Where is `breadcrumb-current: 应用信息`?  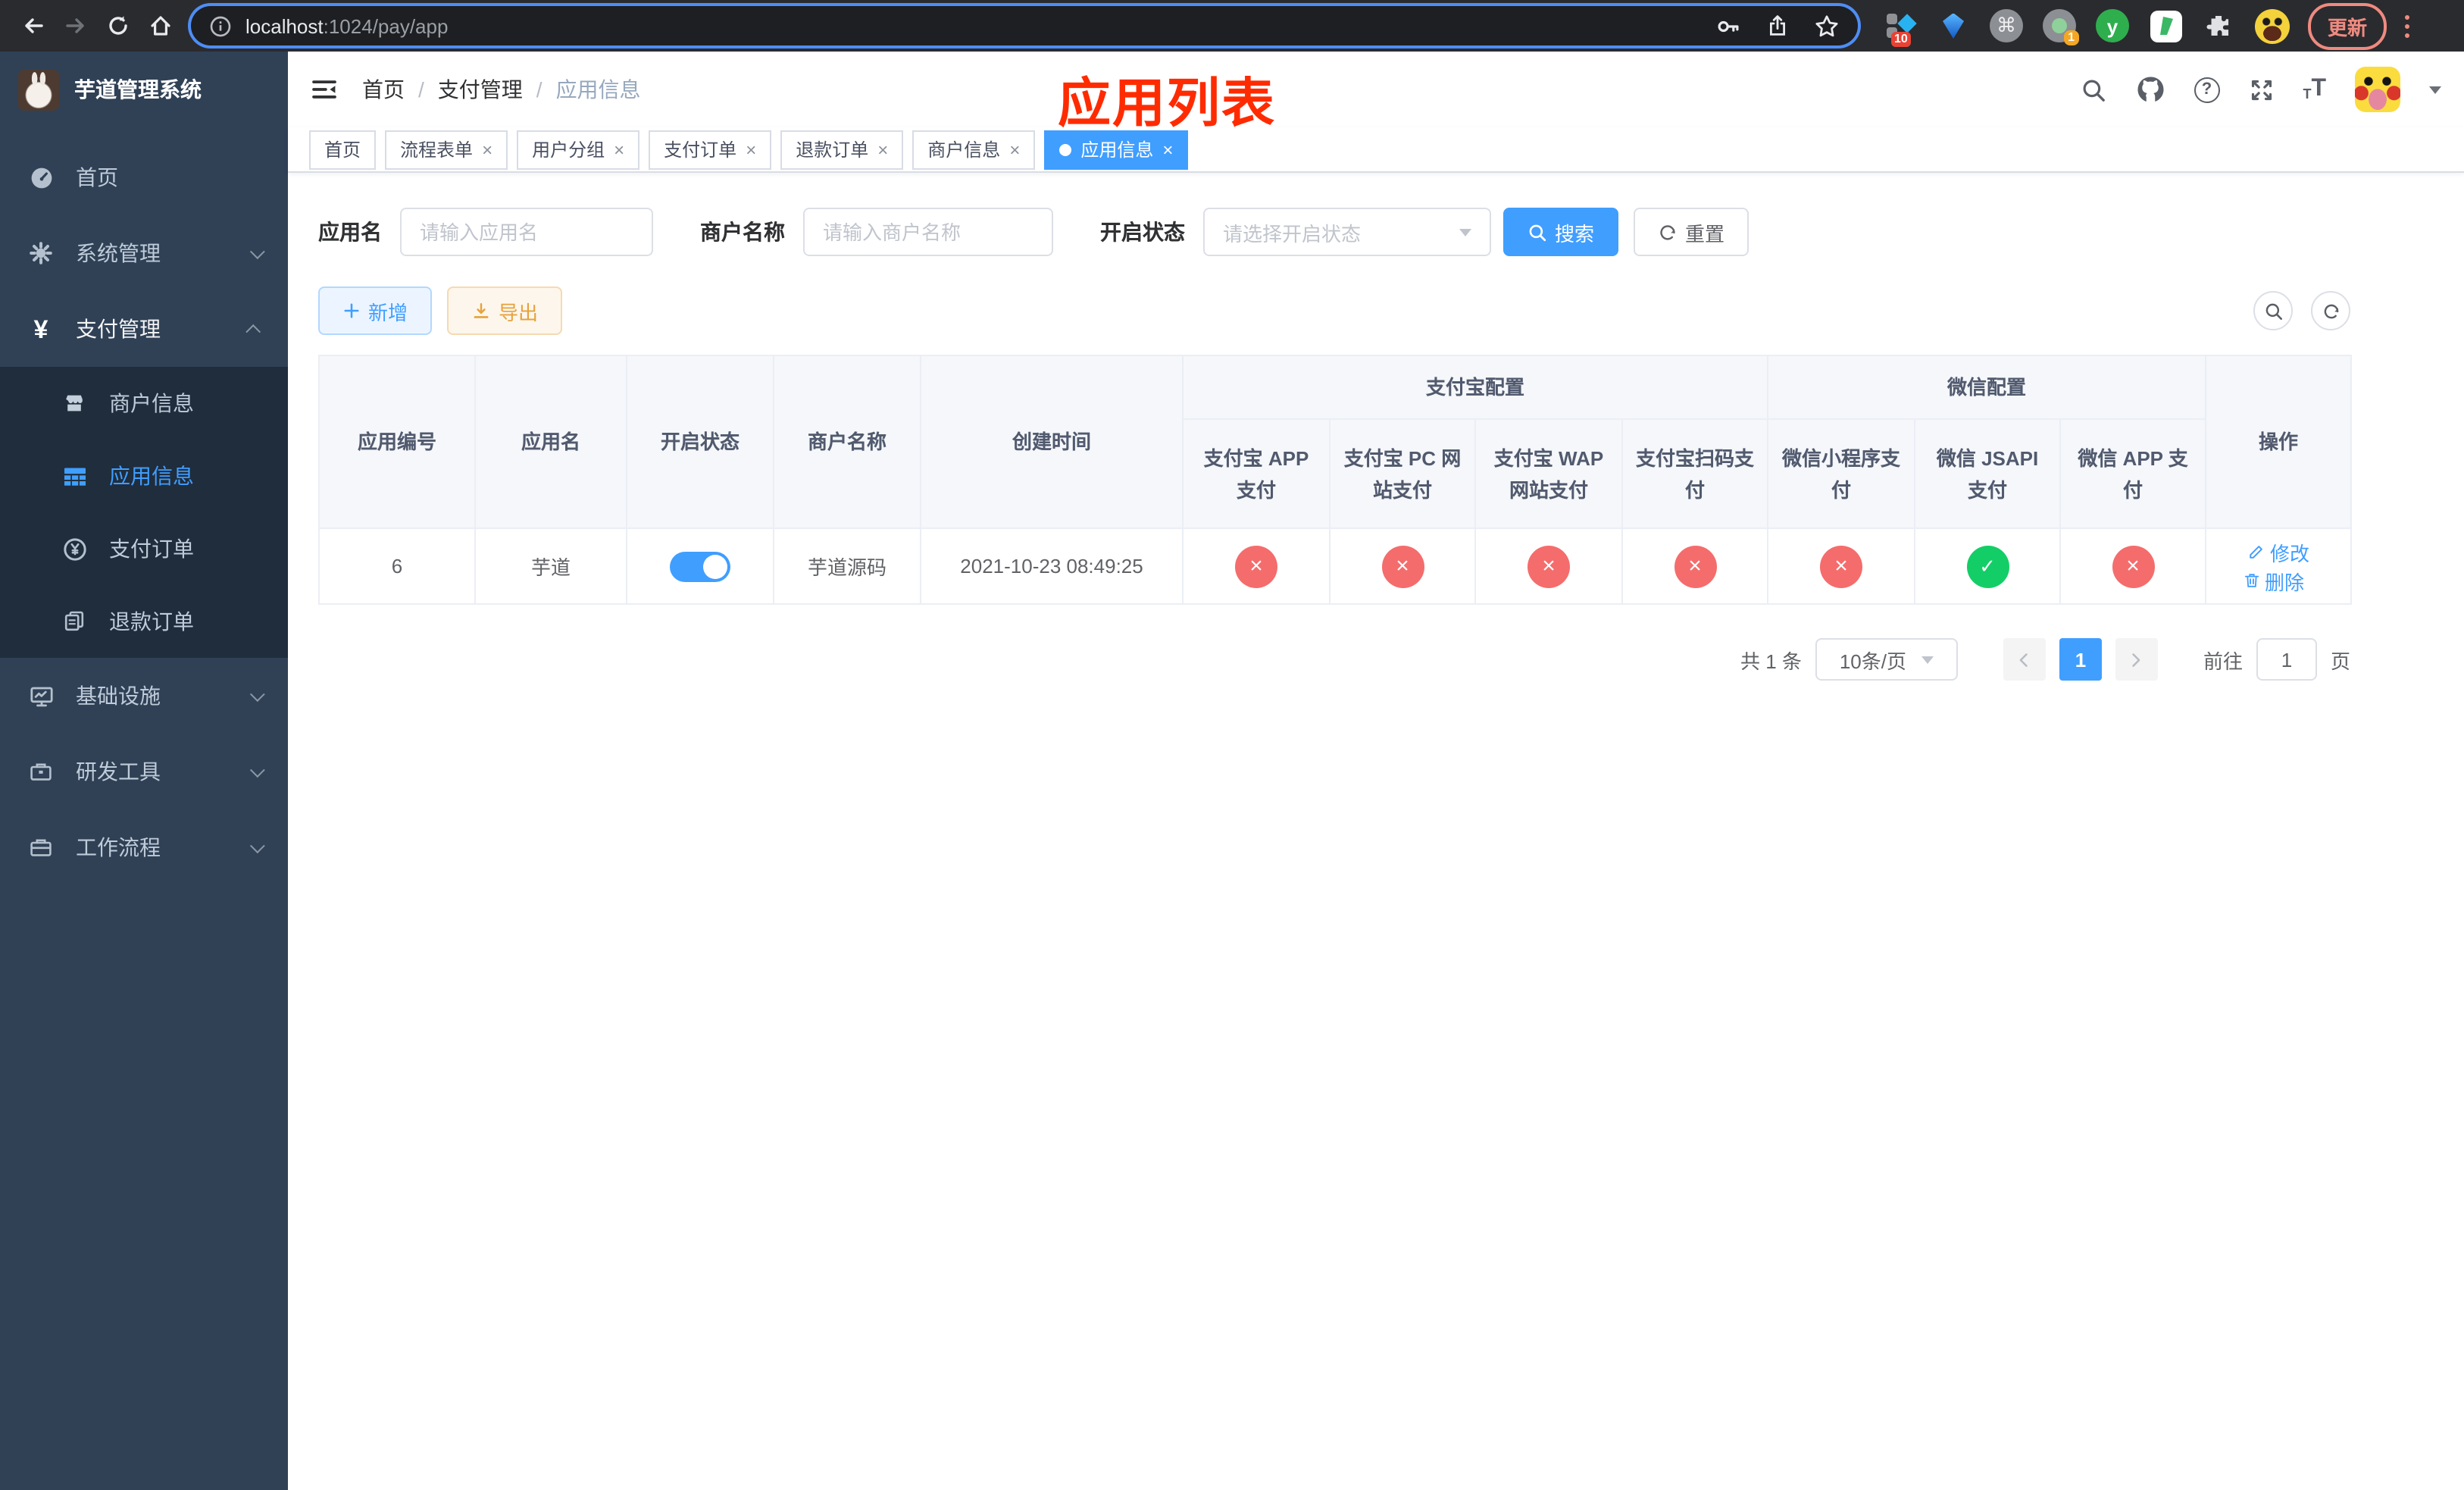
breadcrumb-current: 应用信息 is located at coordinates (598, 89).